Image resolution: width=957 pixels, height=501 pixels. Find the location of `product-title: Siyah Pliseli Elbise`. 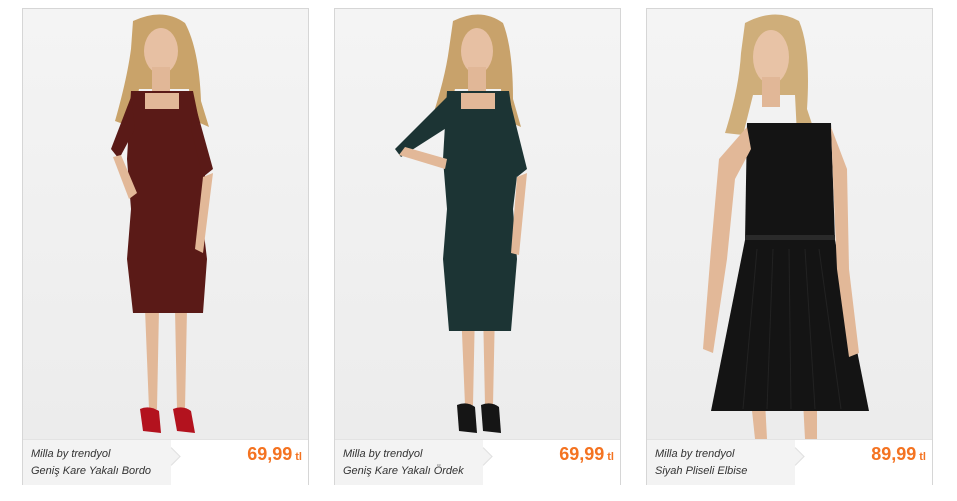

product-title: Siyah Pliseli Elbise is located at coordinates (725, 471).